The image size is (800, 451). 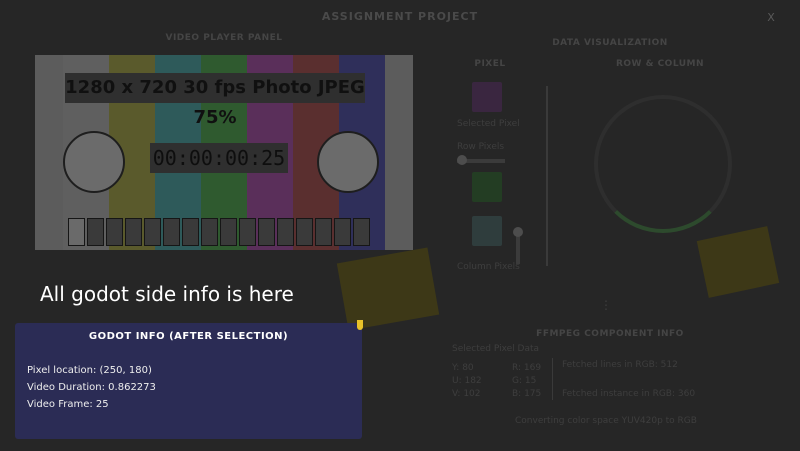 What do you see at coordinates (89, 370) in the screenshot?
I see `pixel-location: Pixel location: (250, 180)` at bounding box center [89, 370].